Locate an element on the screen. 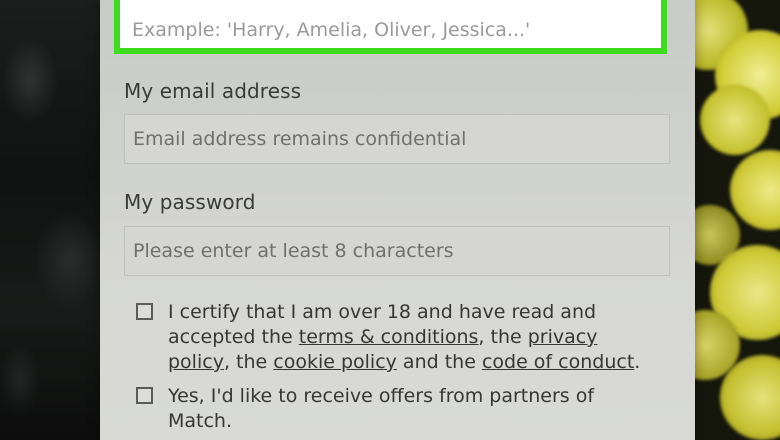 The height and width of the screenshot is (440, 780). terms-conditions-link: terms & conditions is located at coordinates (389, 337).